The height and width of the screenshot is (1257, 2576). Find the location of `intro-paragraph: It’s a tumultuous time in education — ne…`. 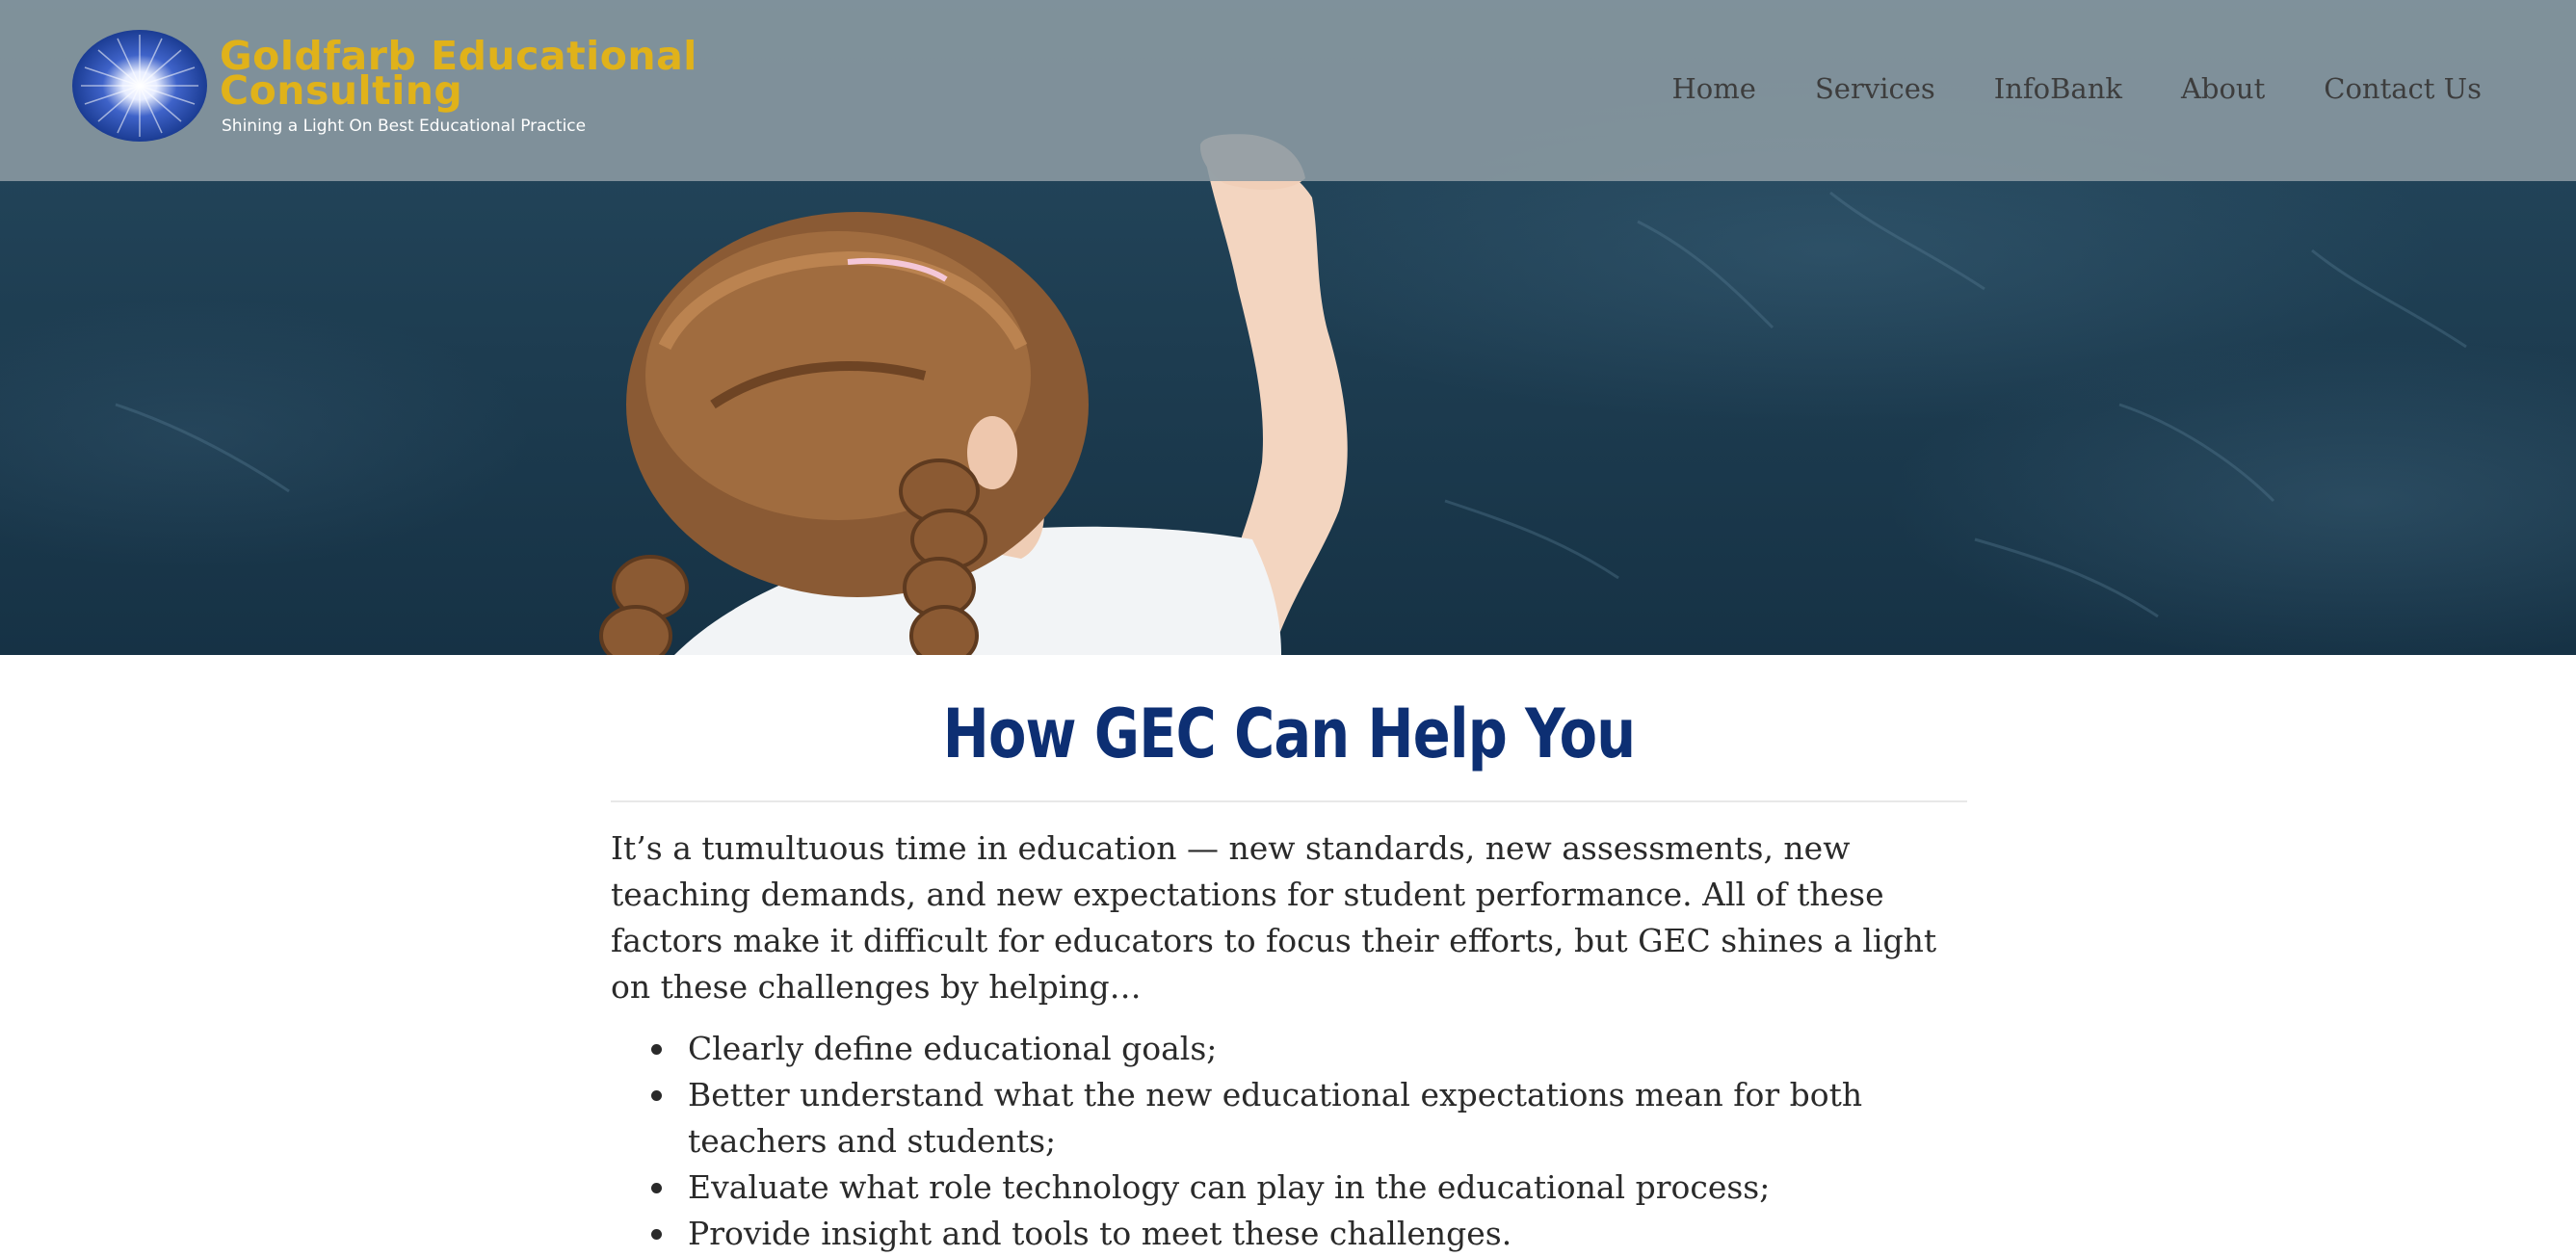

intro-paragraph: It’s a tumultuous time in education — ne… is located at coordinates (1274, 917).